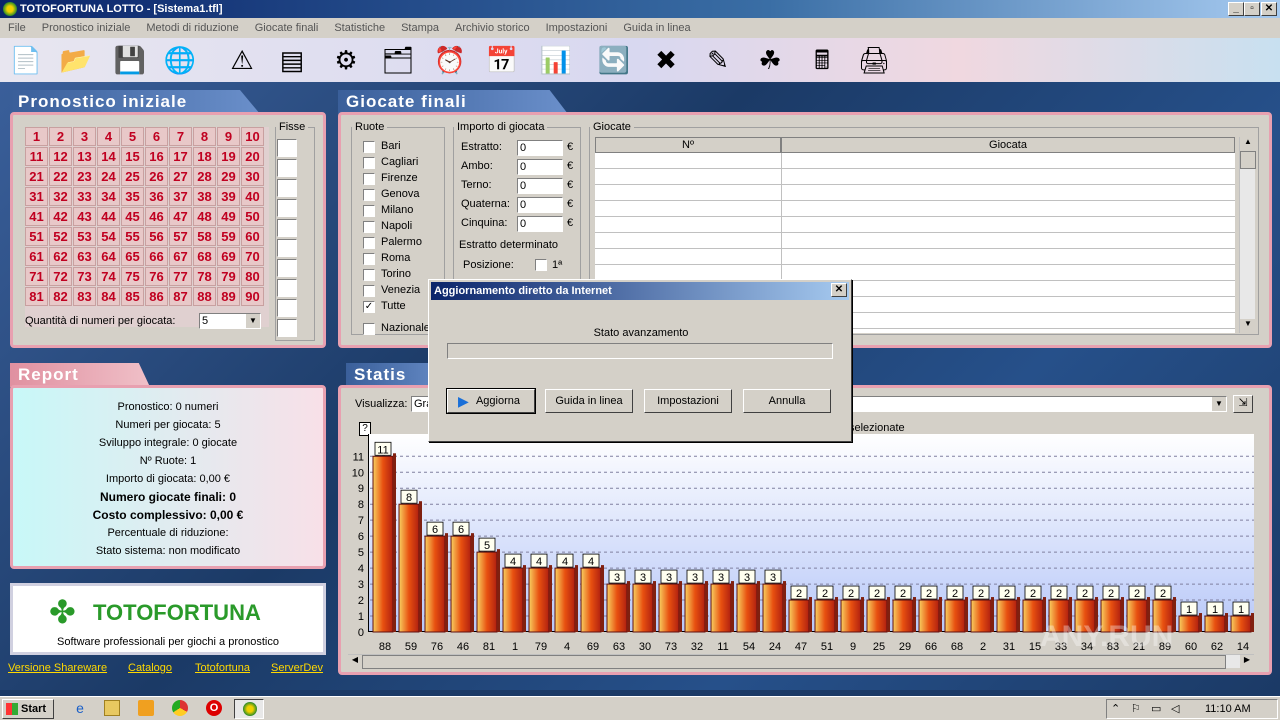 The width and height of the screenshot is (1280, 720). What do you see at coordinates (879, 647) in the screenshot?
I see `x-tick-label: 25` at bounding box center [879, 647].